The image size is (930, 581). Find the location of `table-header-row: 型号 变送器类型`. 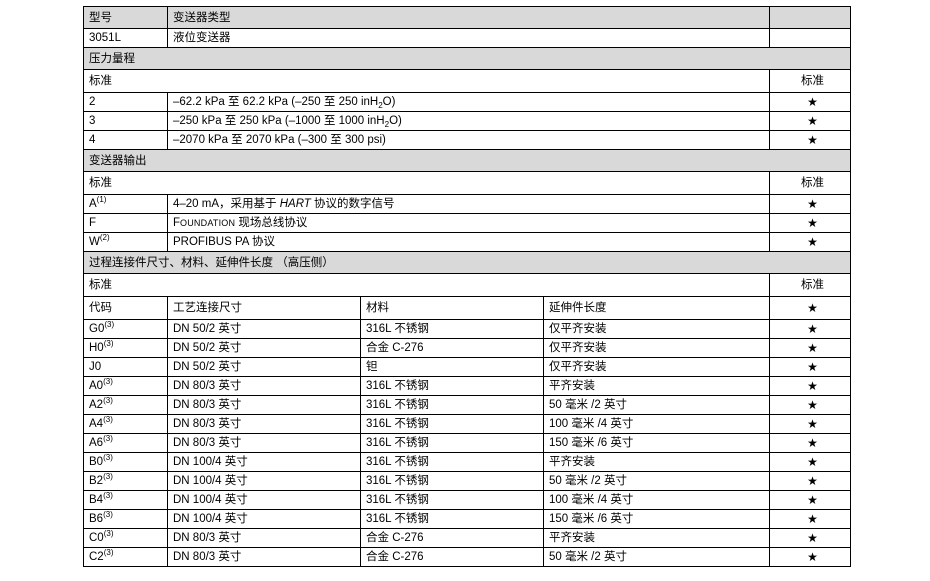

table-header-row: 型号 变送器类型 is located at coordinates (467, 17).